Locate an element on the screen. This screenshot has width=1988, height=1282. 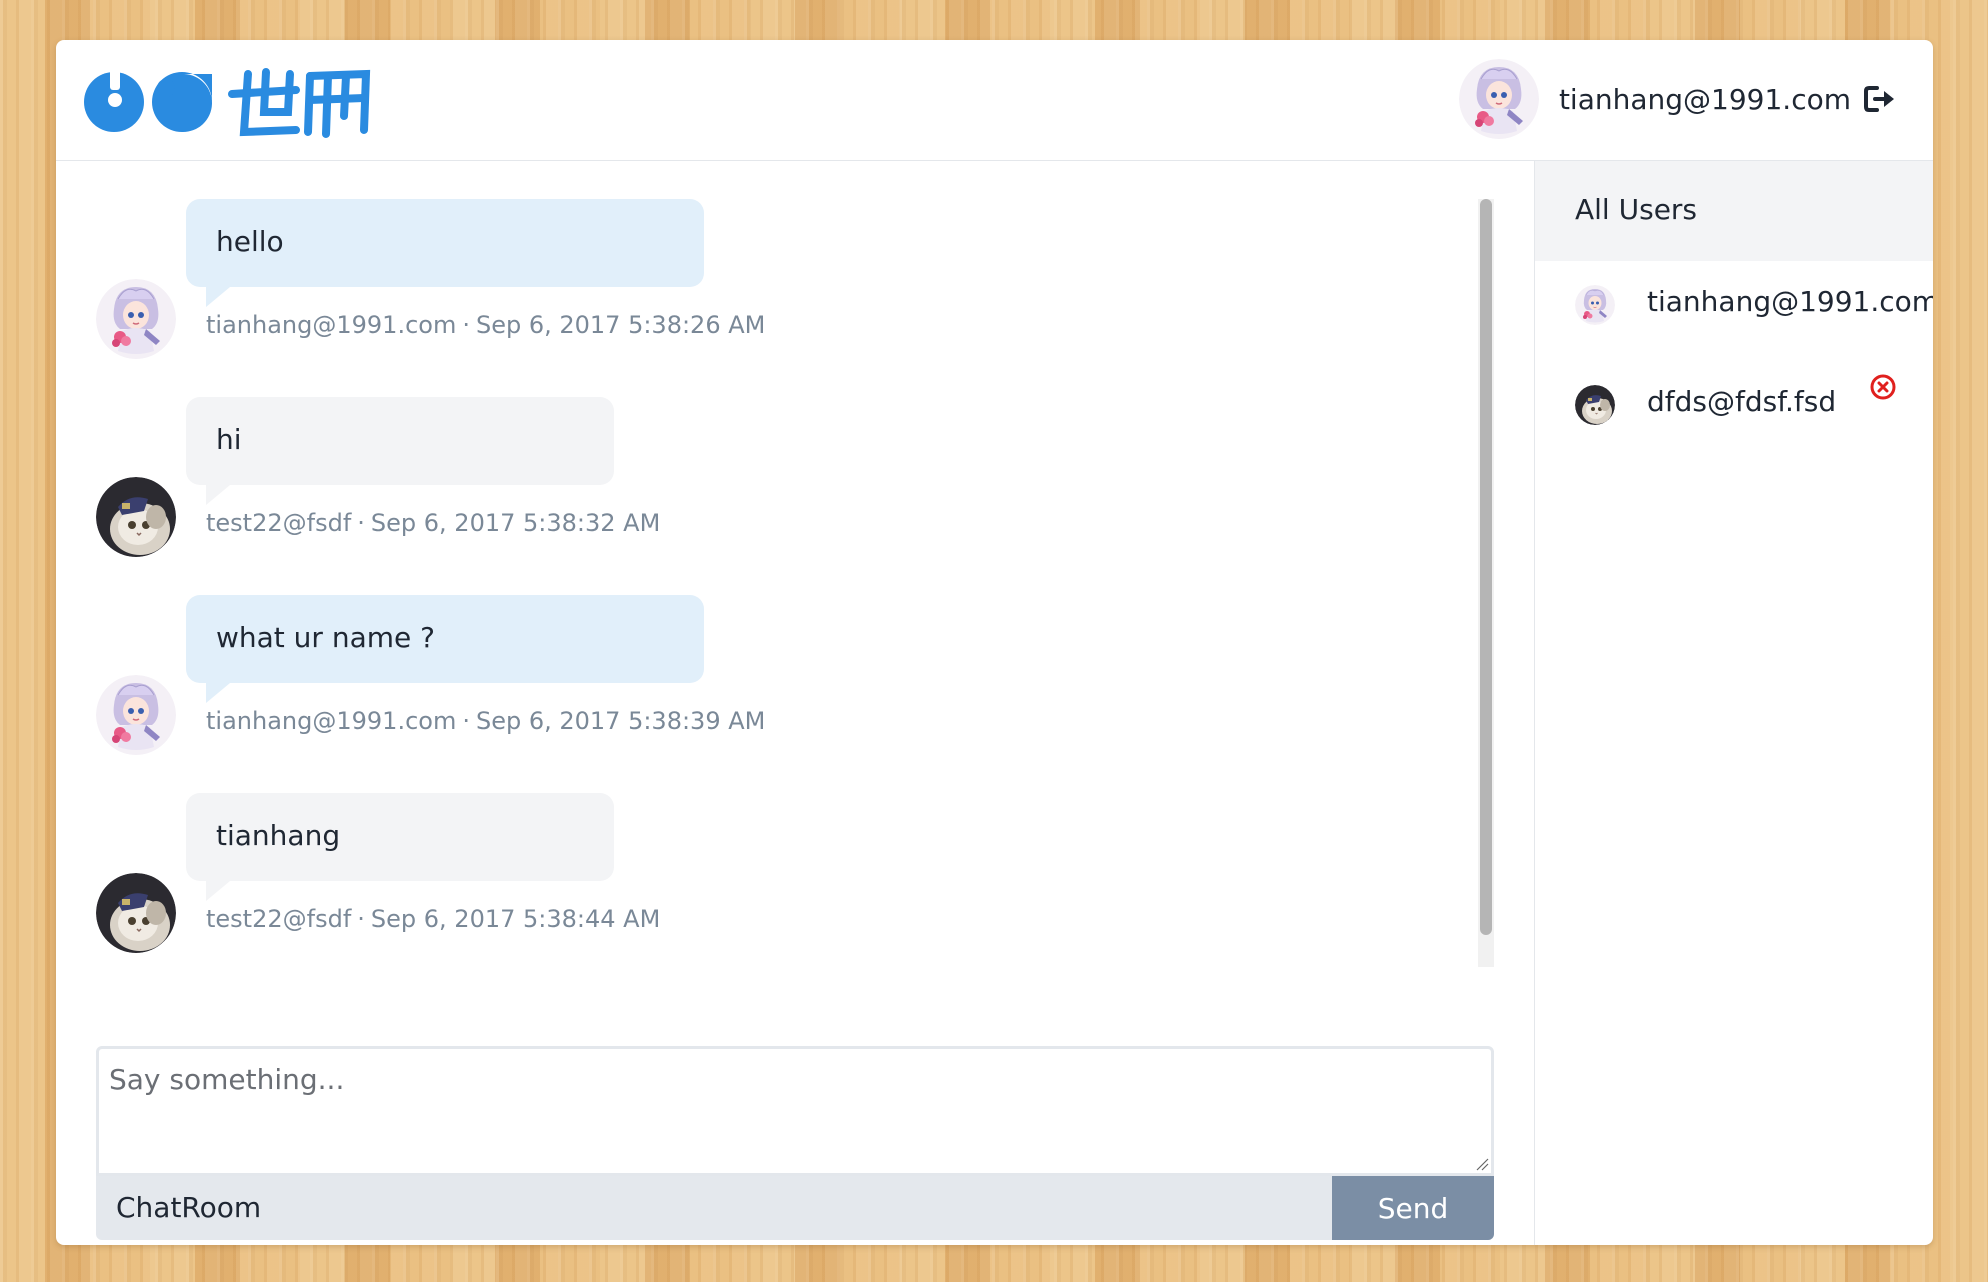
brand-logo is located at coordinates (230, 100).